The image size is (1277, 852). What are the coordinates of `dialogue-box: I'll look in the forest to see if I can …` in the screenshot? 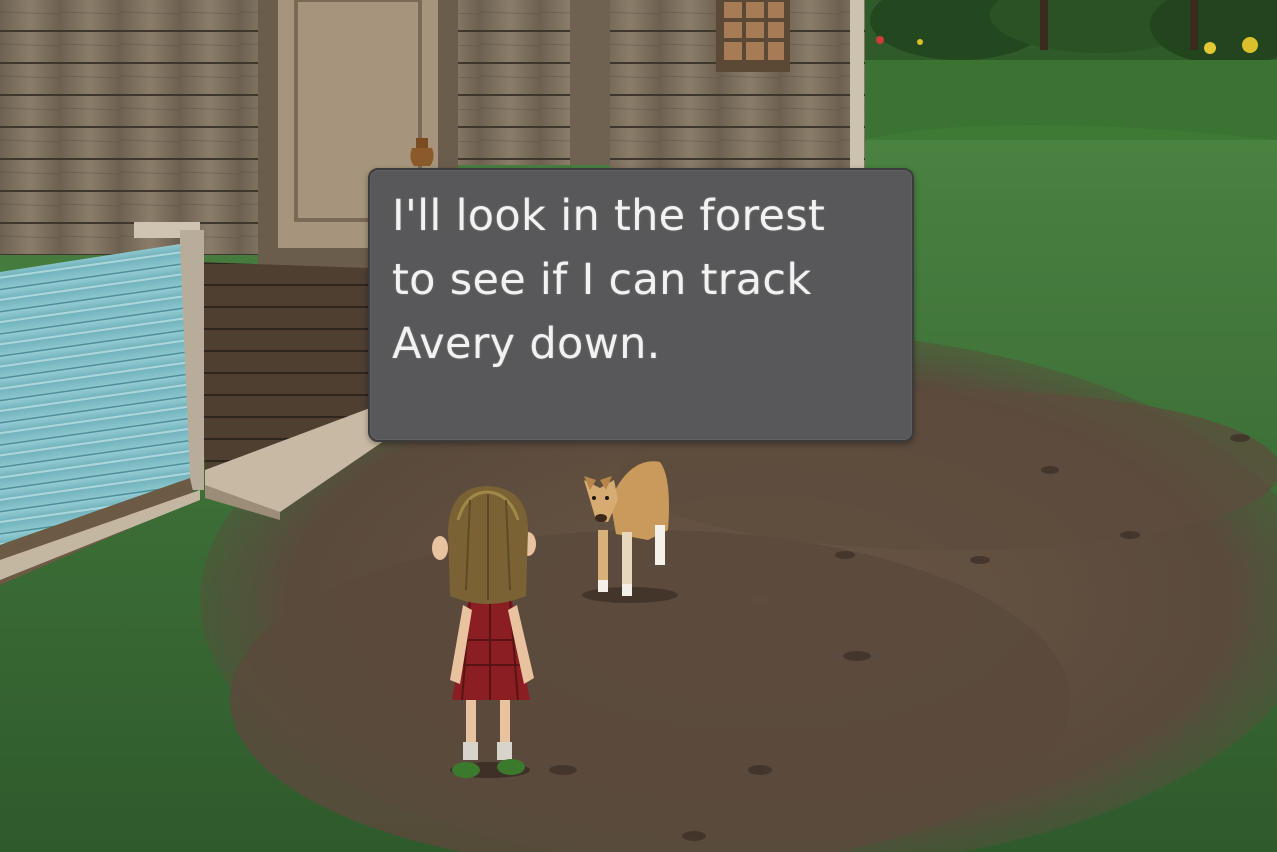 It's located at (641, 305).